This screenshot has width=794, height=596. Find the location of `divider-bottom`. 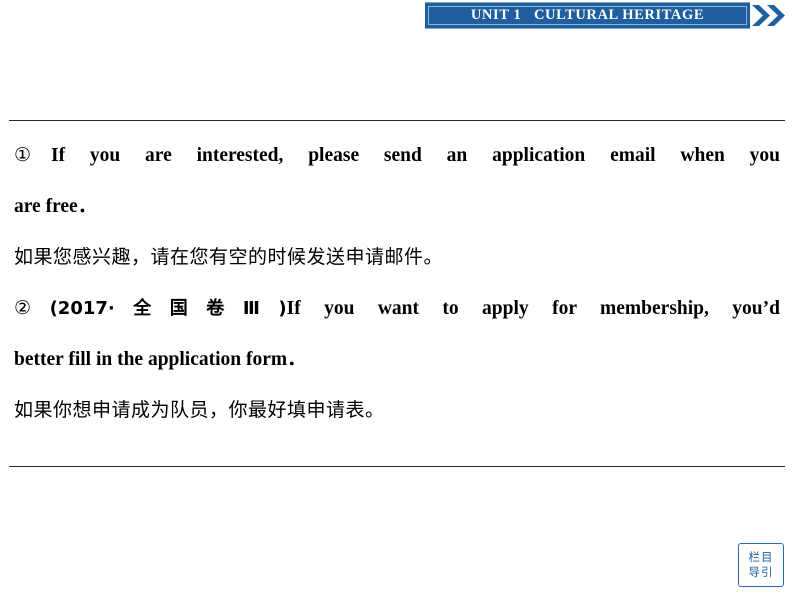

divider-bottom is located at coordinates (397, 466).